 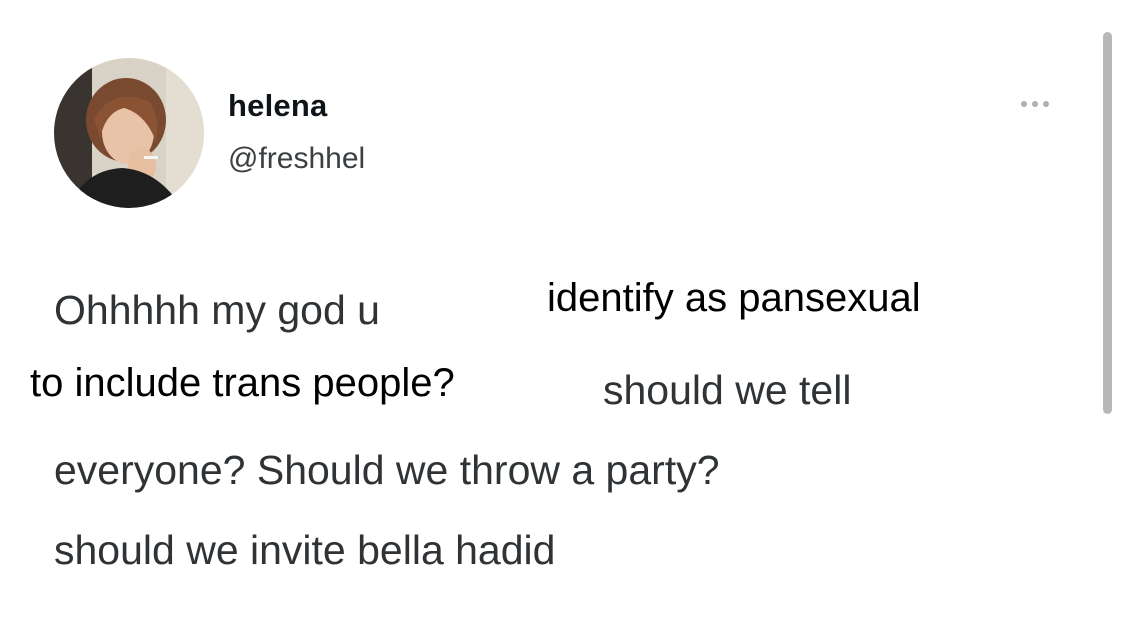 I want to click on avatar, so click(x=129, y=133).